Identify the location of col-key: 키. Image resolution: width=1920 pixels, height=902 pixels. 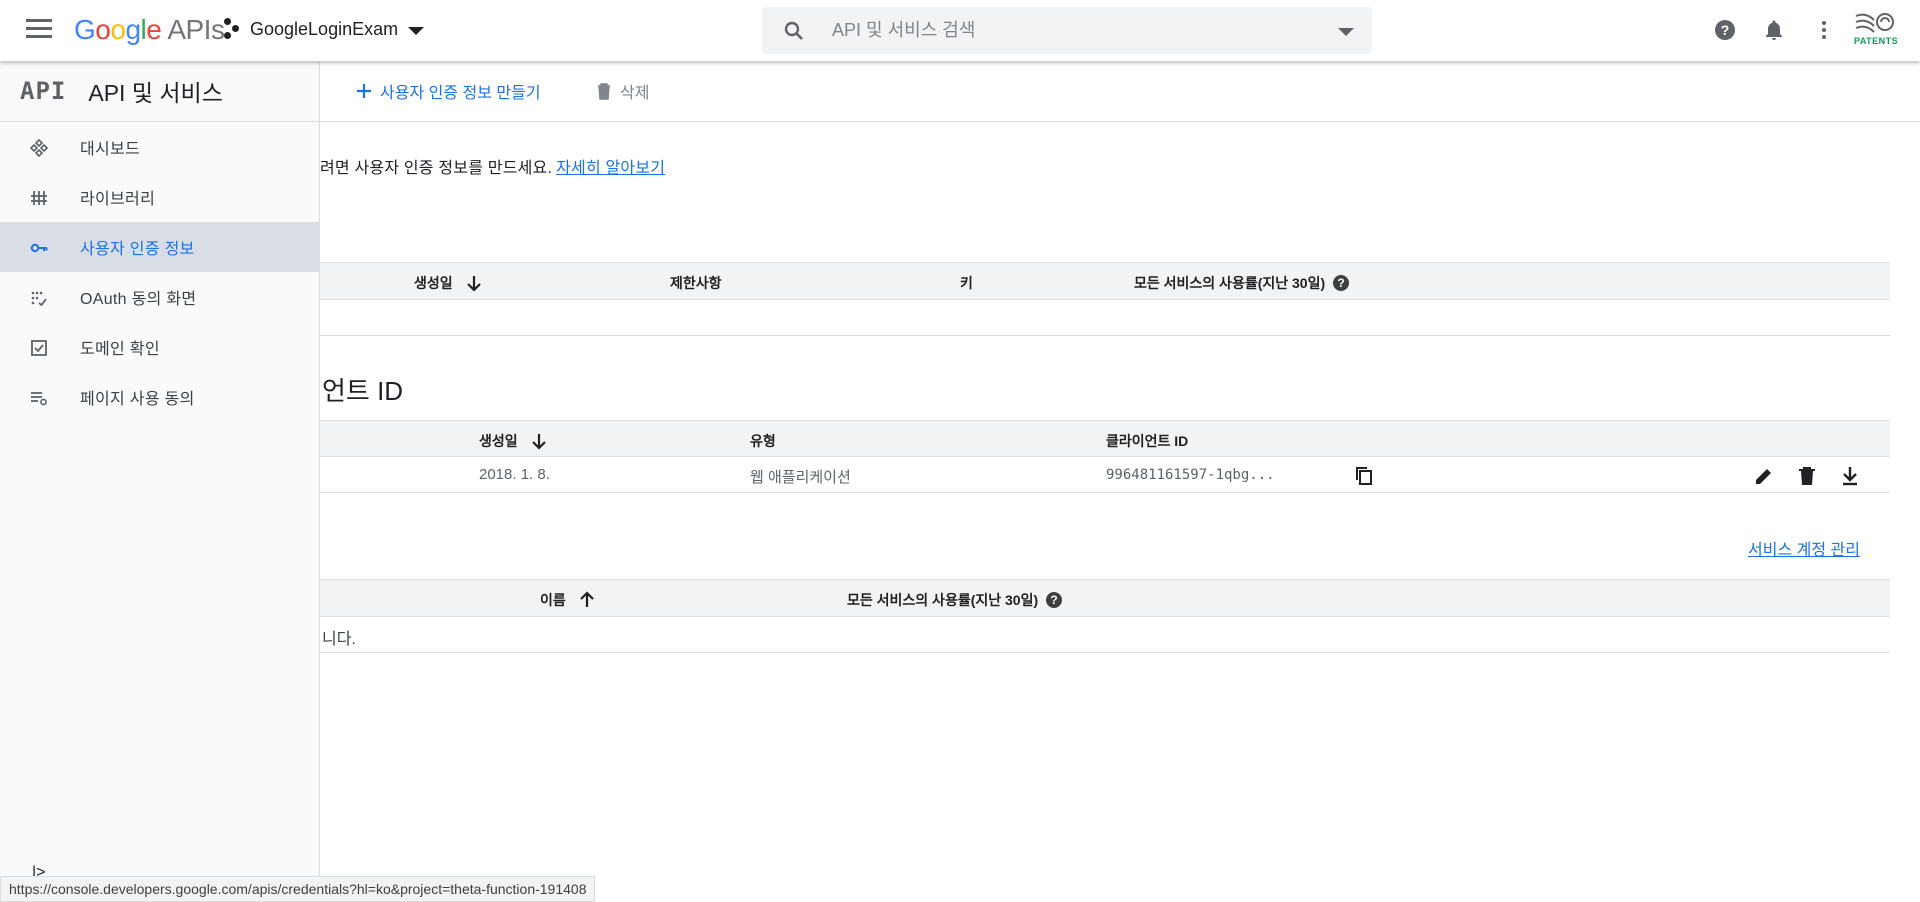
(966, 283).